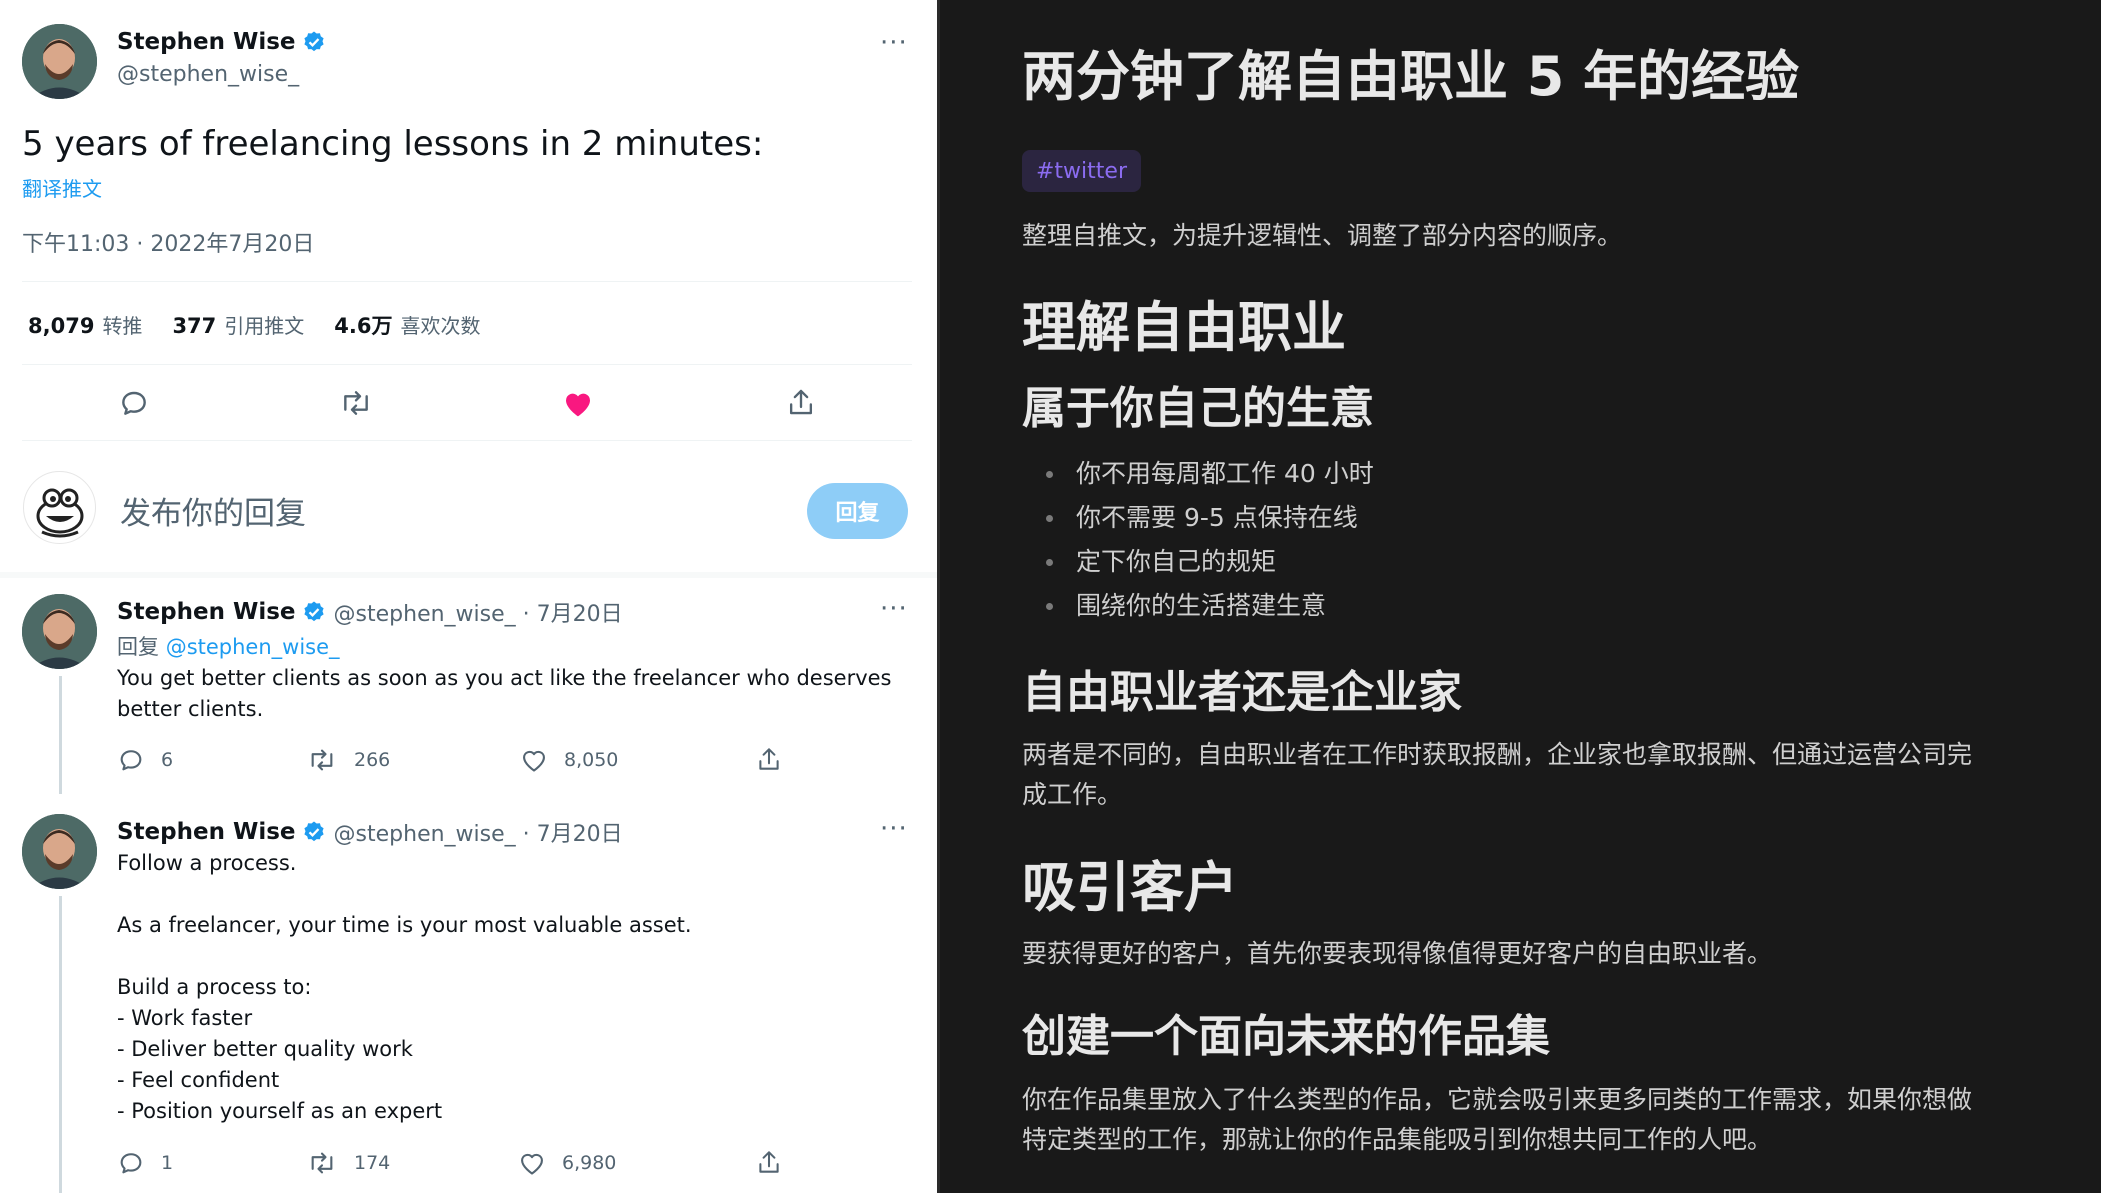 The width and height of the screenshot is (2101, 1193). I want to click on paragraph-line: 两者是不同的，自由职业者在工作时获取报酬，企业家也拿取报酬、但通过运营公司完, so click(1497, 754).